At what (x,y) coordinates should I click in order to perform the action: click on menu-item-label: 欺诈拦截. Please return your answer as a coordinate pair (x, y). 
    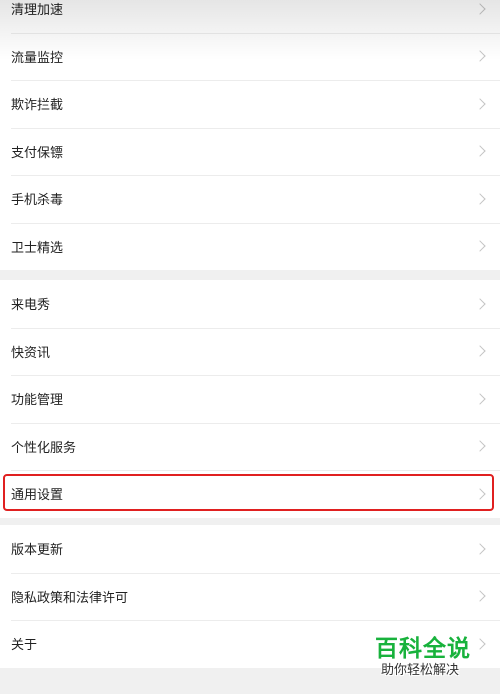
    Looking at the image, I should click on (37, 106).